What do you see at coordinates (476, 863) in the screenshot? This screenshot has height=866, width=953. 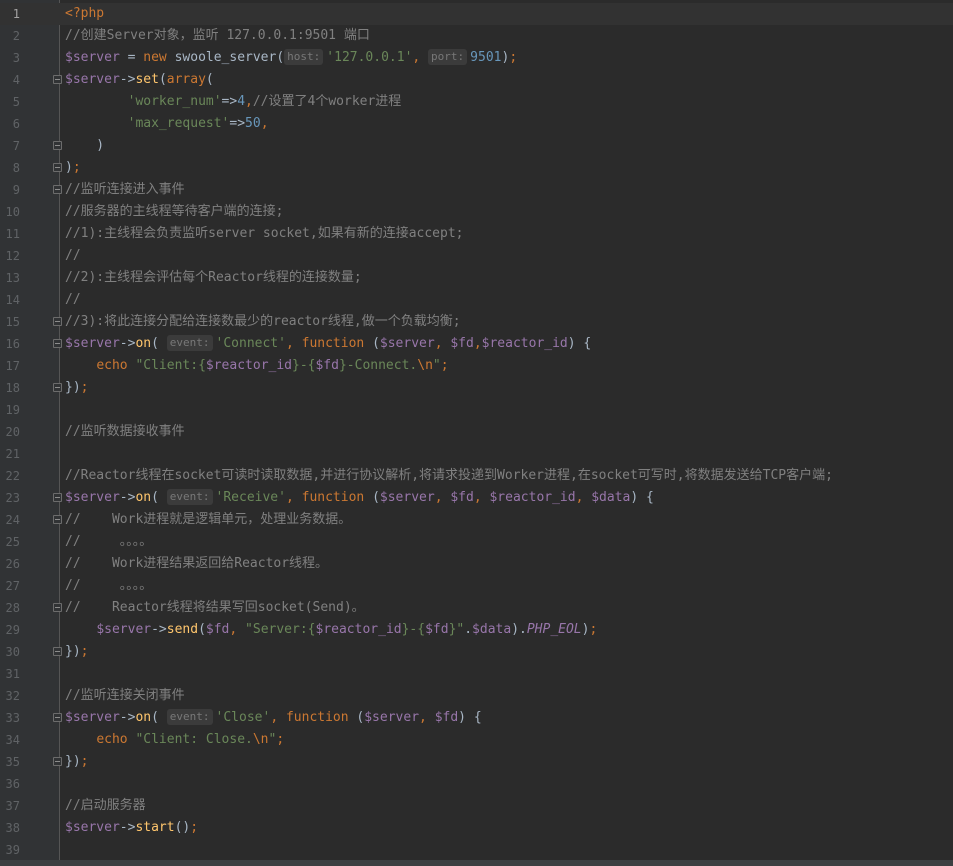 I see `horizontal-scrollbar` at bounding box center [476, 863].